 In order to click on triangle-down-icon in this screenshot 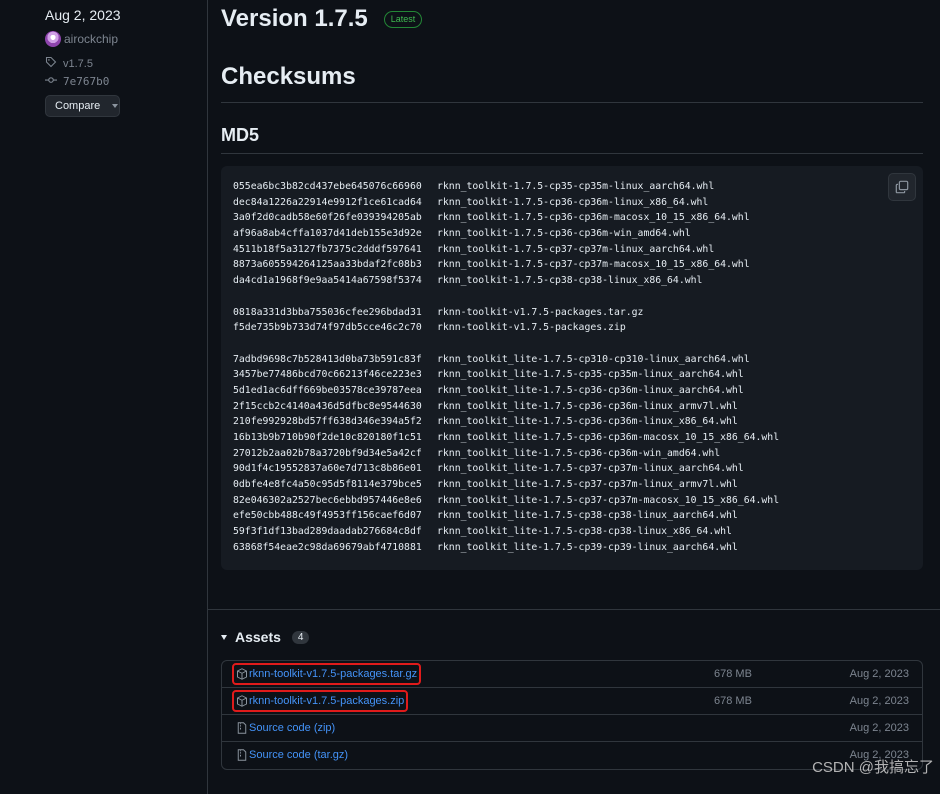, I will do `click(224, 637)`.